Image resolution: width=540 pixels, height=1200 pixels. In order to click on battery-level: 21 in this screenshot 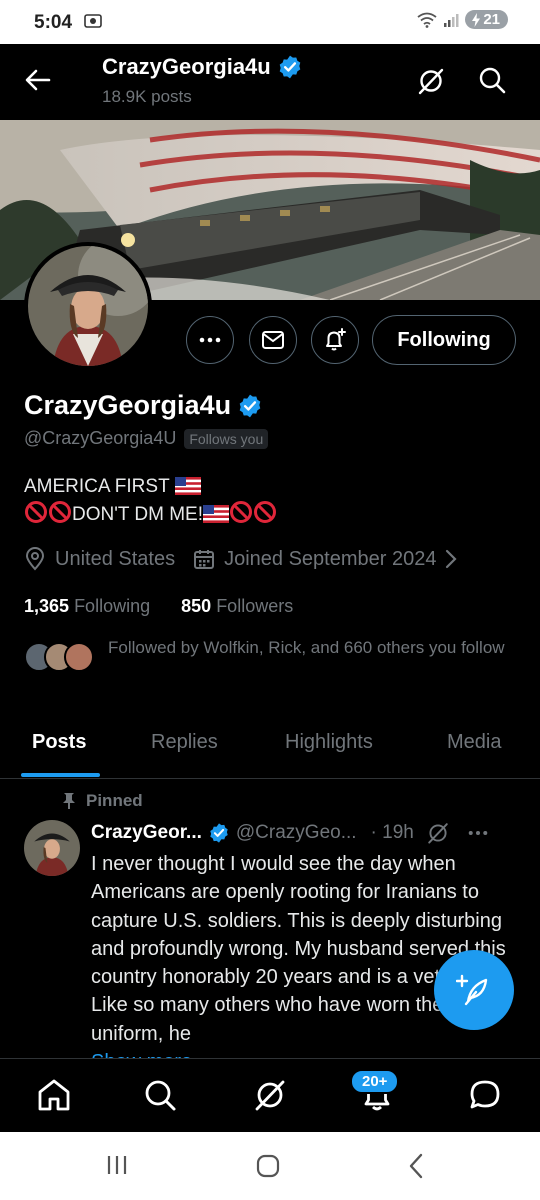, I will do `click(491, 19)`.